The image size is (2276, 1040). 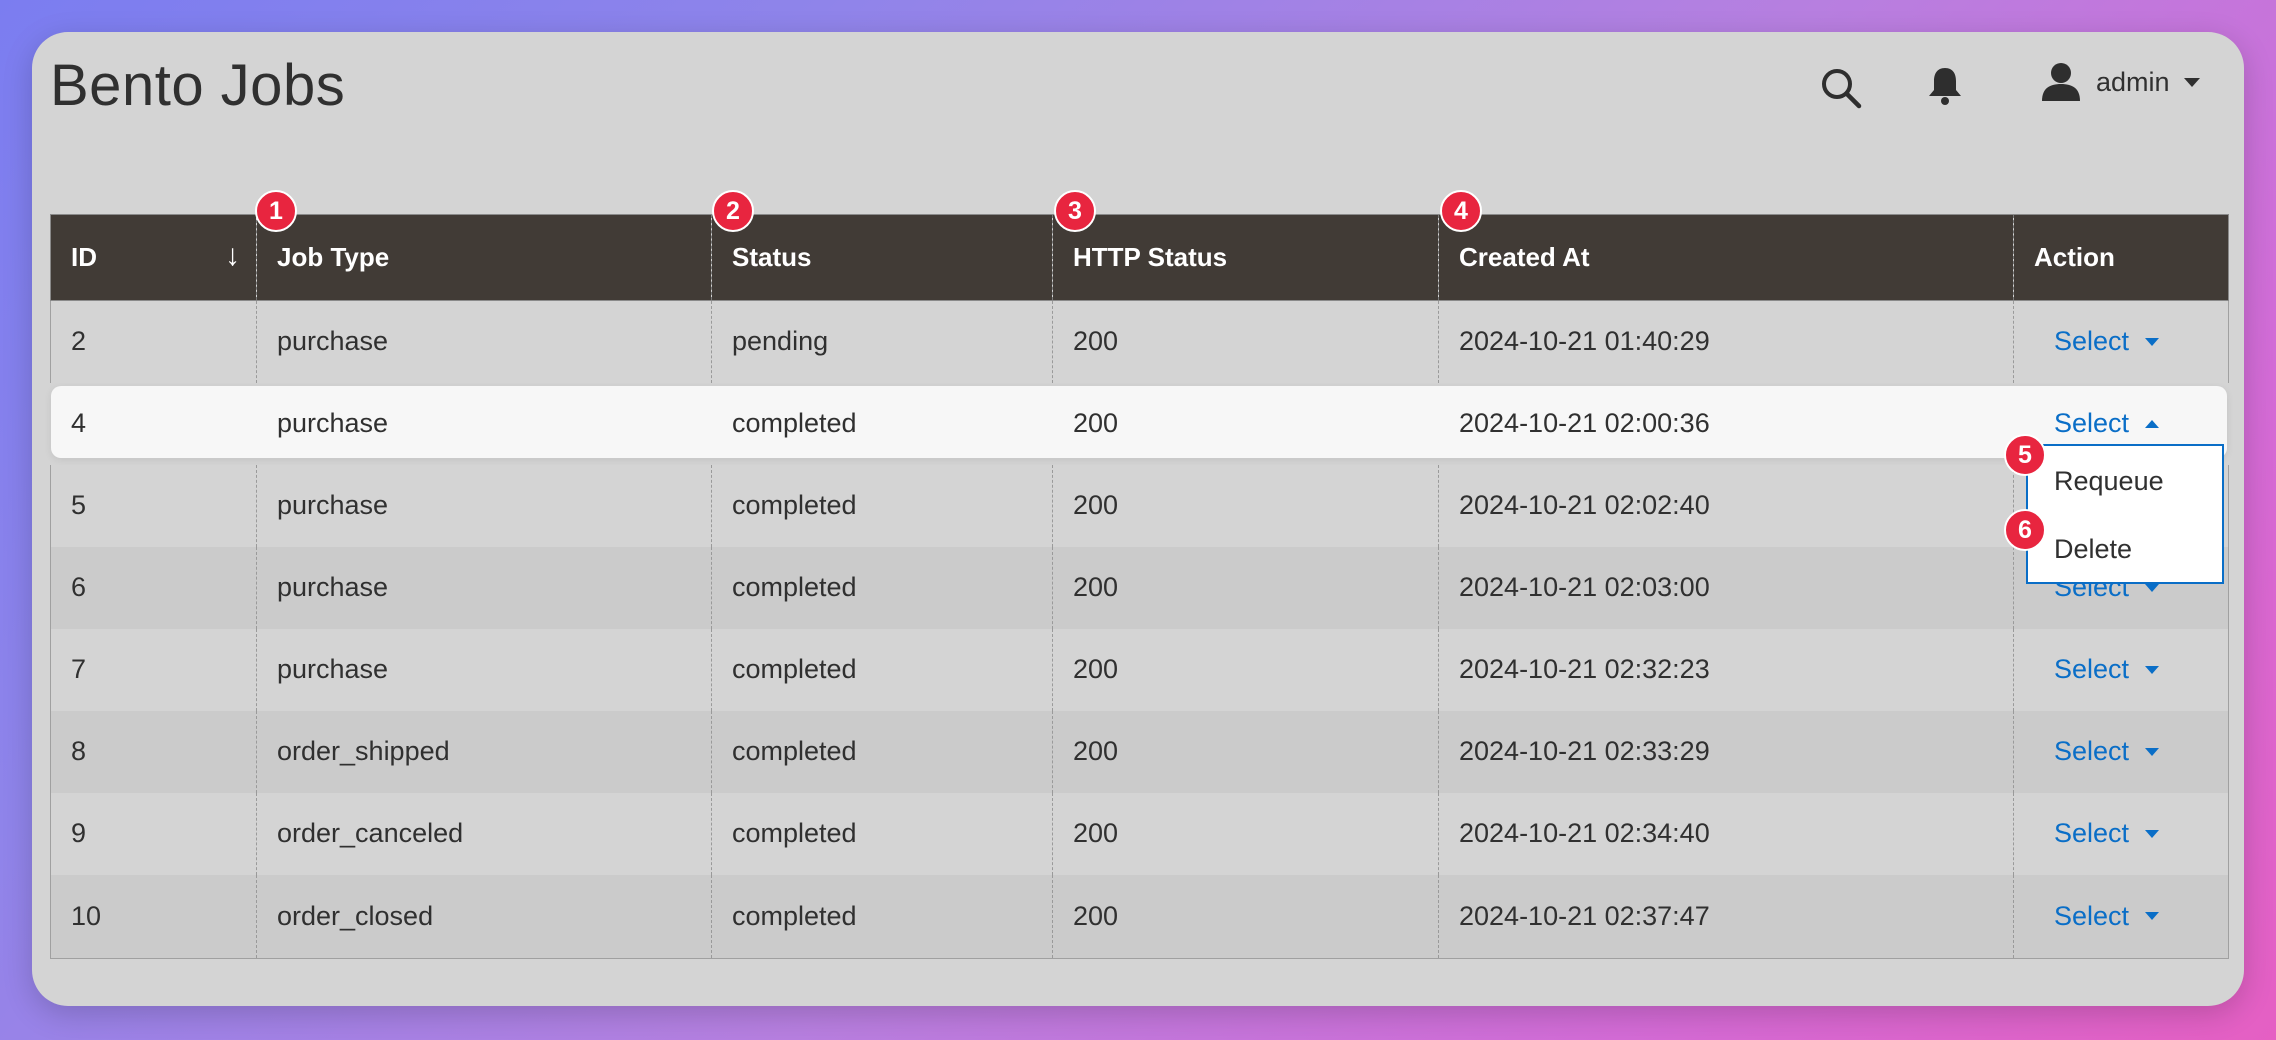 I want to click on column-header-action: Action, so click(x=2121, y=257).